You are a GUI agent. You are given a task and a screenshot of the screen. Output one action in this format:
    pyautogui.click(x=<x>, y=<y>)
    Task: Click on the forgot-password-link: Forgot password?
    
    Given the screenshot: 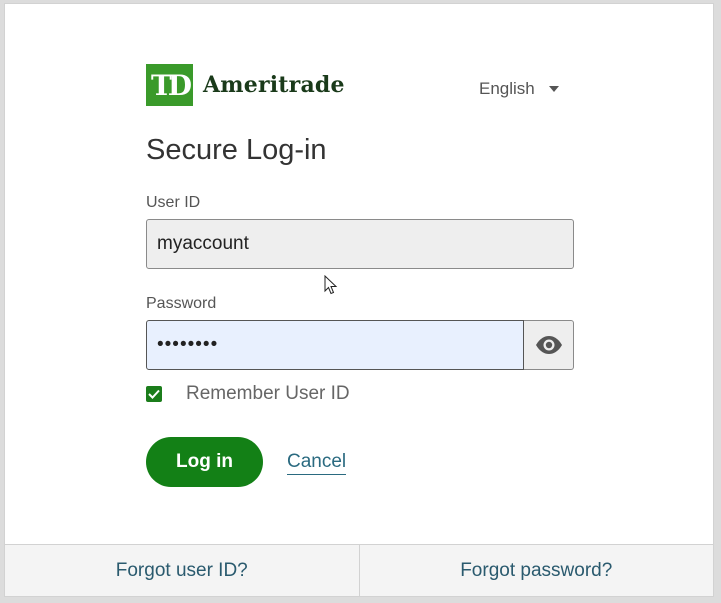 What is the action you would take?
    pyautogui.click(x=537, y=570)
    